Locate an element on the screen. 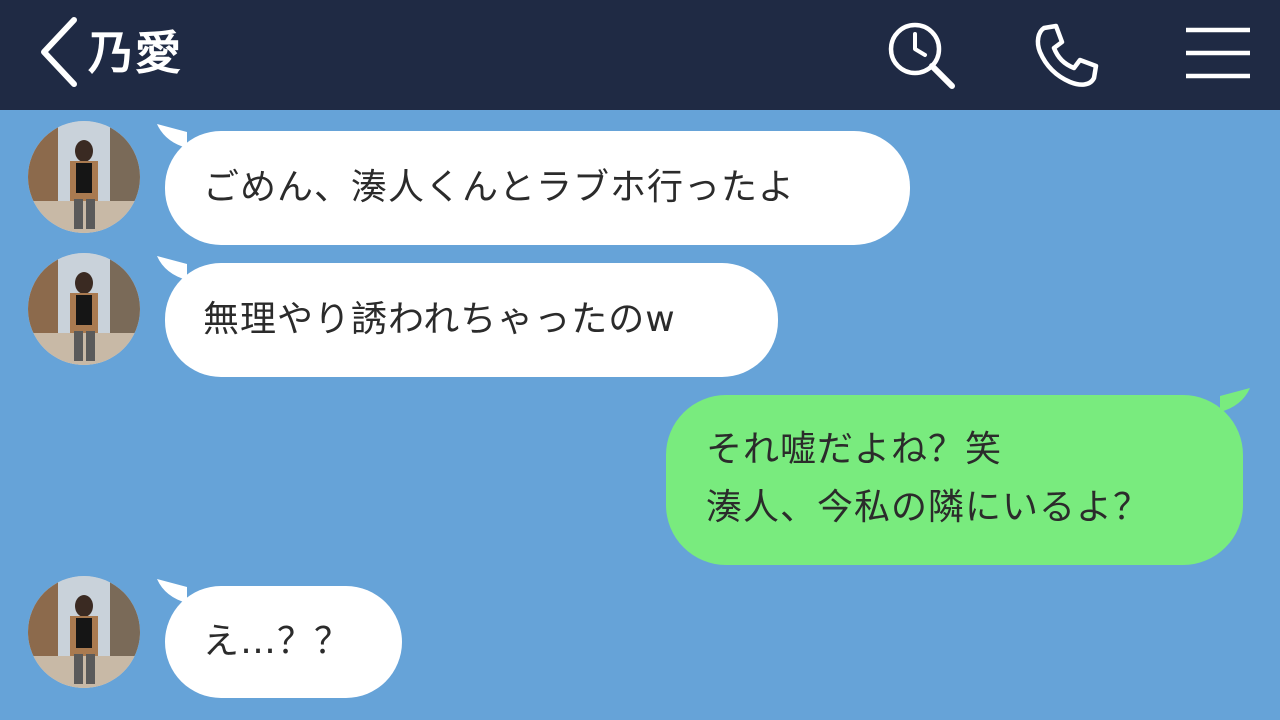  message-text: え…？？ is located at coordinates (277, 641).